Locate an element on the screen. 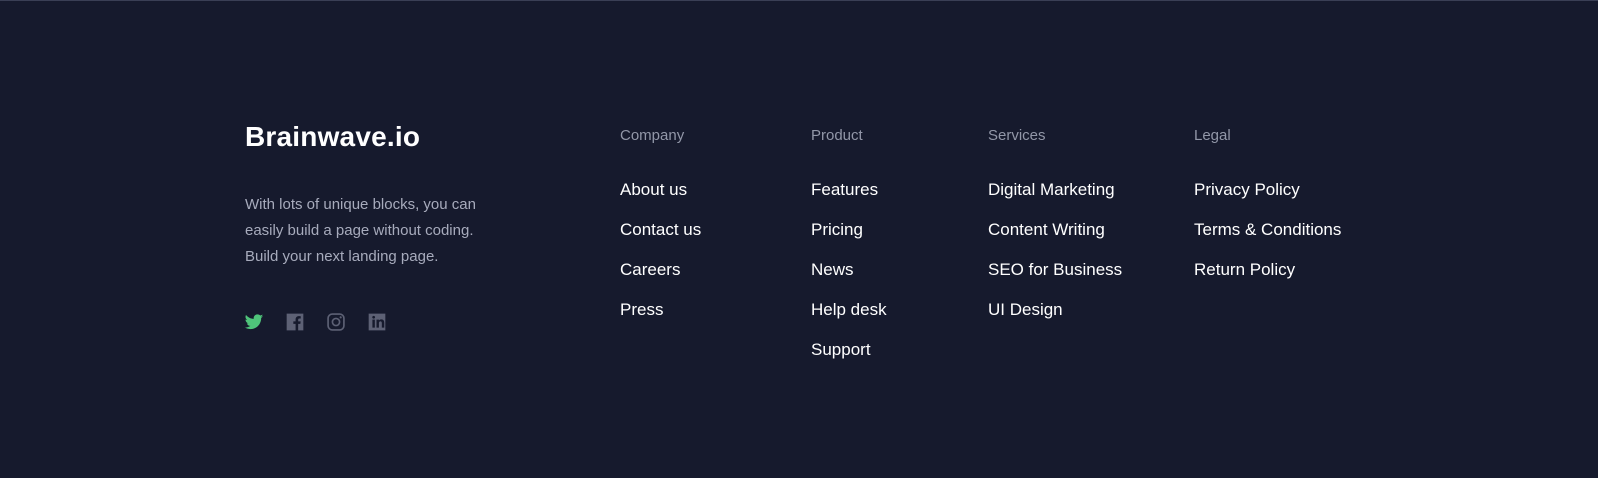 This screenshot has width=1598, height=478. list-item: Help desk is located at coordinates (849, 318).